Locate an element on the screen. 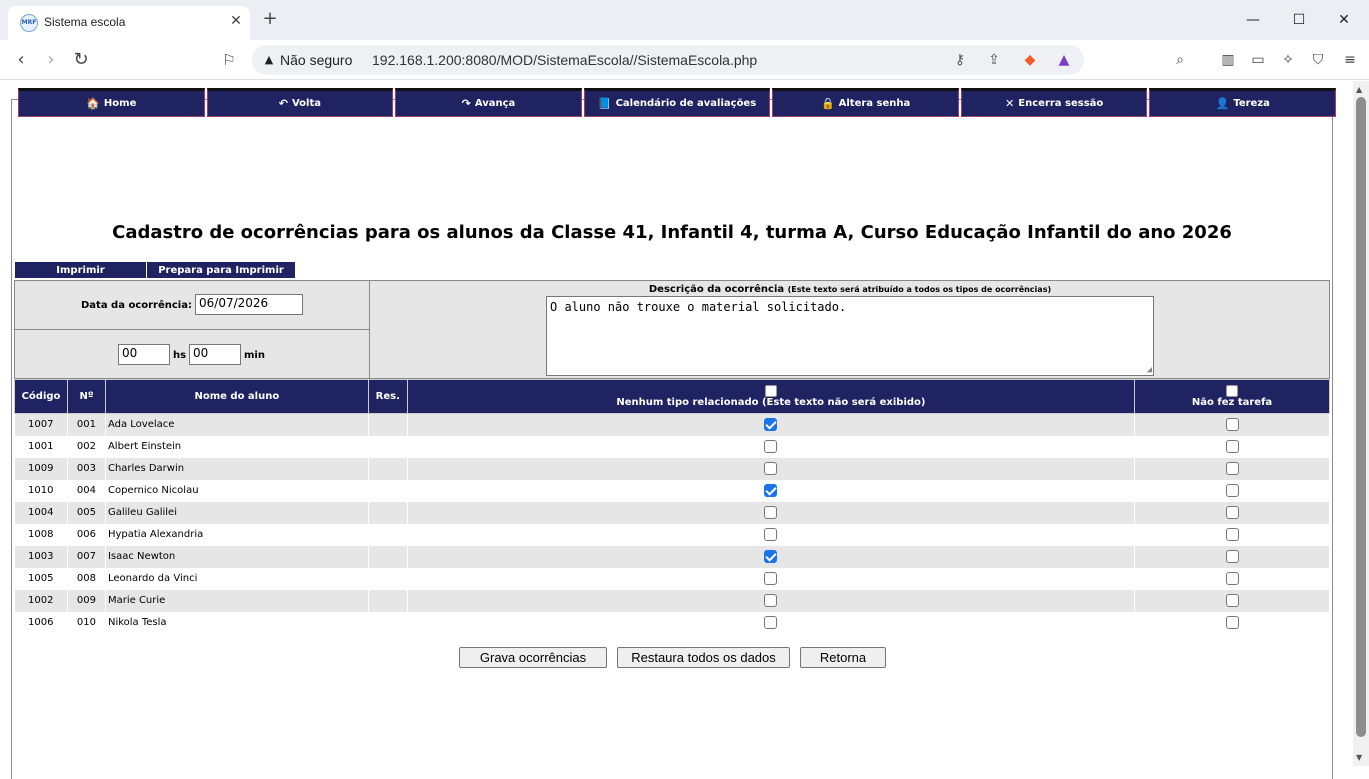  share-icon: ⇪ is located at coordinates (994, 60).